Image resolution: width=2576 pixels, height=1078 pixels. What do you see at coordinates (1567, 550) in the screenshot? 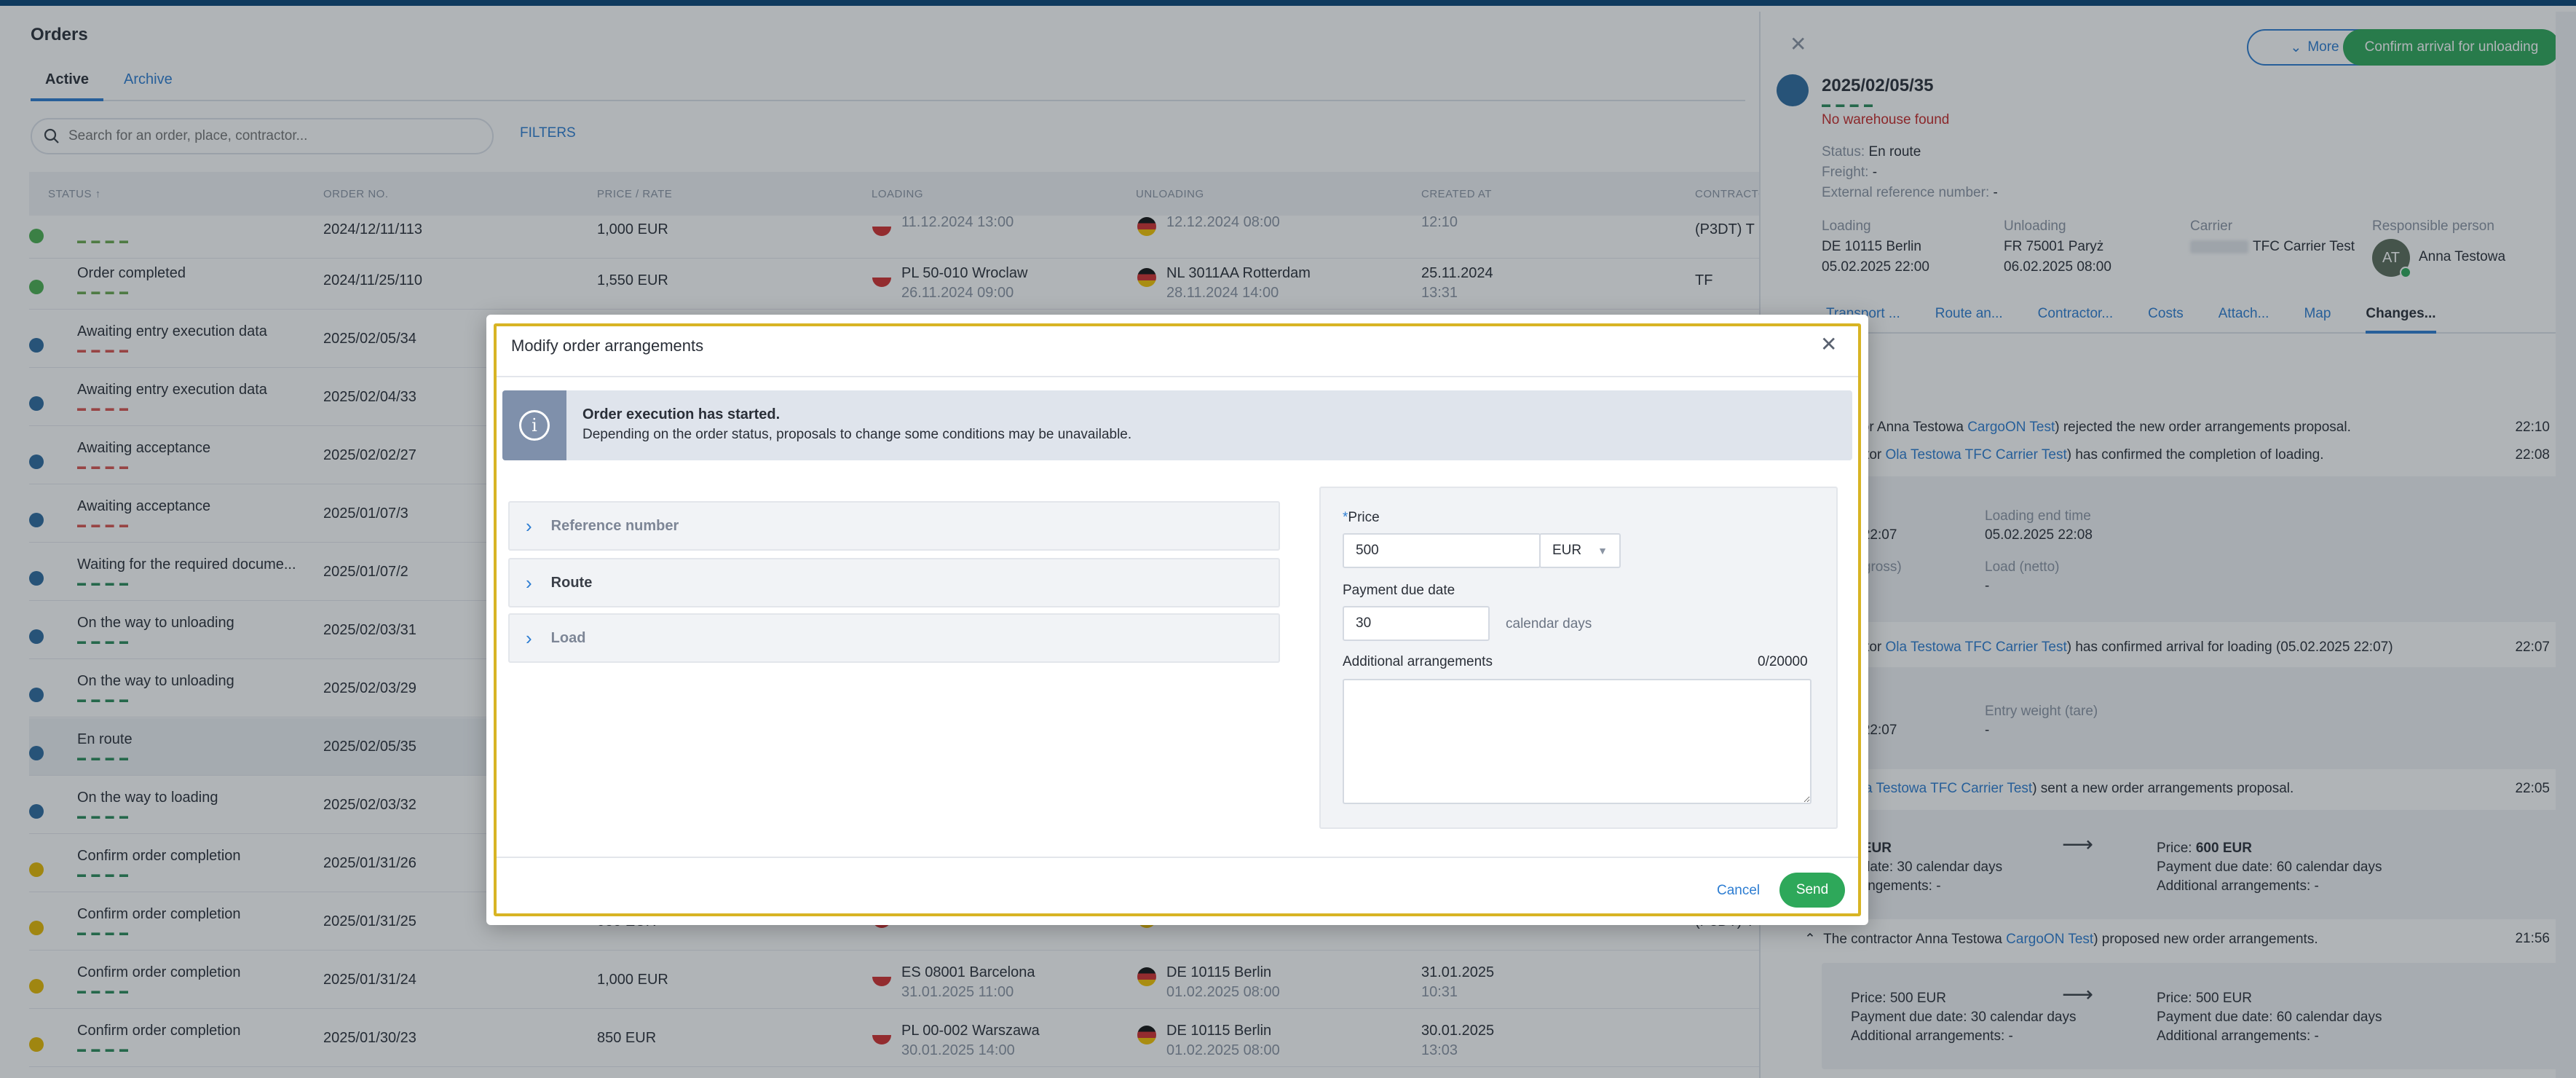
I see `currency-value: EUR` at bounding box center [1567, 550].